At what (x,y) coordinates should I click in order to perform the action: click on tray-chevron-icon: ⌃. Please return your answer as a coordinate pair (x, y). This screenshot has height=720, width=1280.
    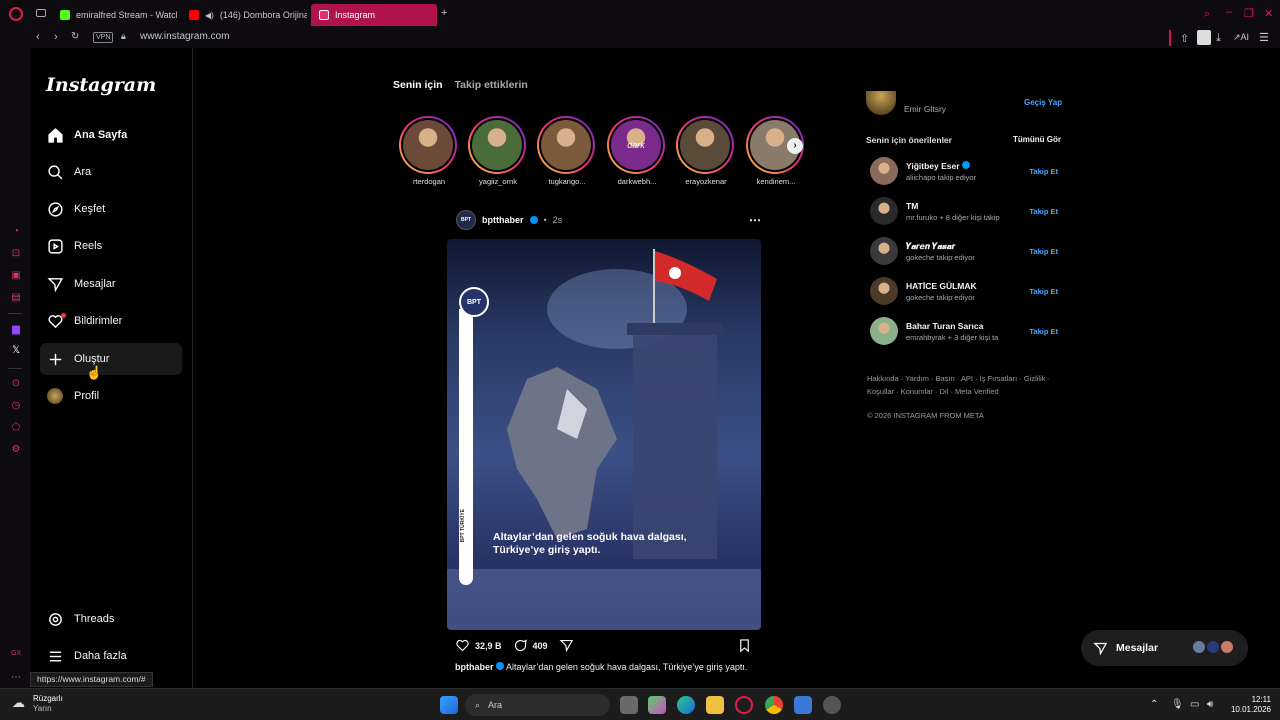
    Looking at the image, I should click on (1154, 704).